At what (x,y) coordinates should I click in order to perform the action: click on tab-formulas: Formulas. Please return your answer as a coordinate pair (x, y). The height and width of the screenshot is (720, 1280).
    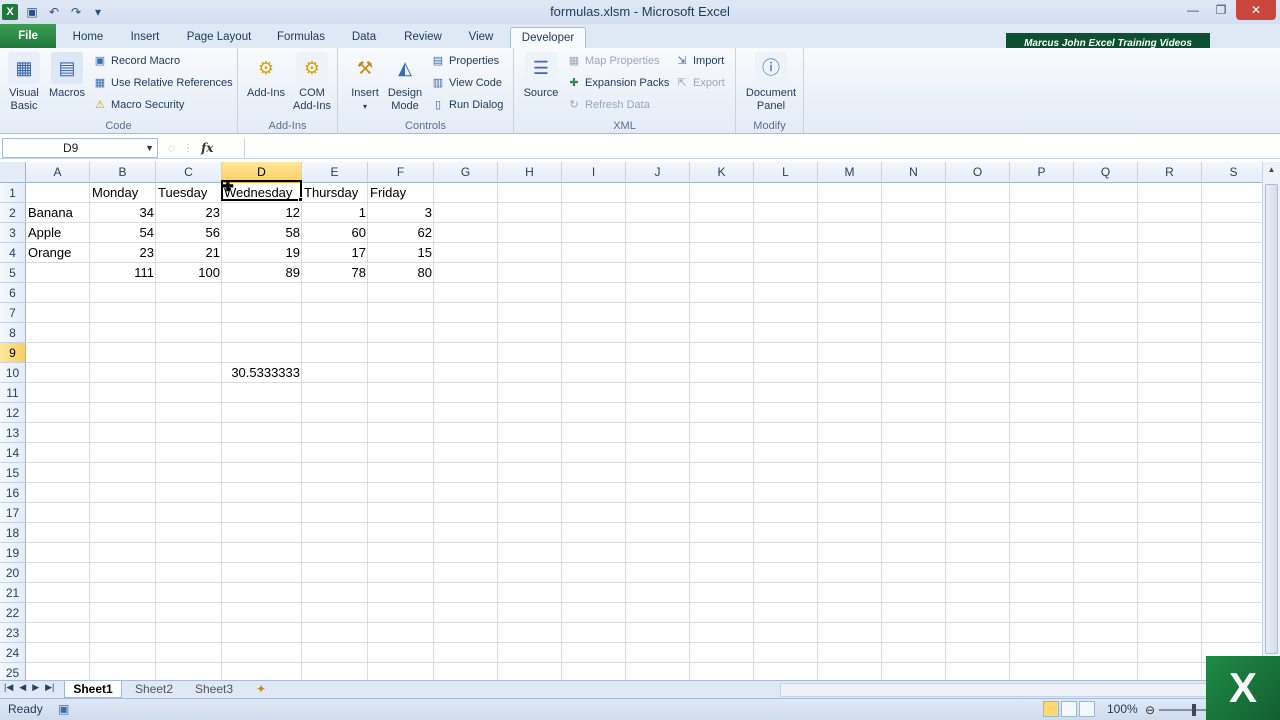
    Looking at the image, I should click on (301, 37).